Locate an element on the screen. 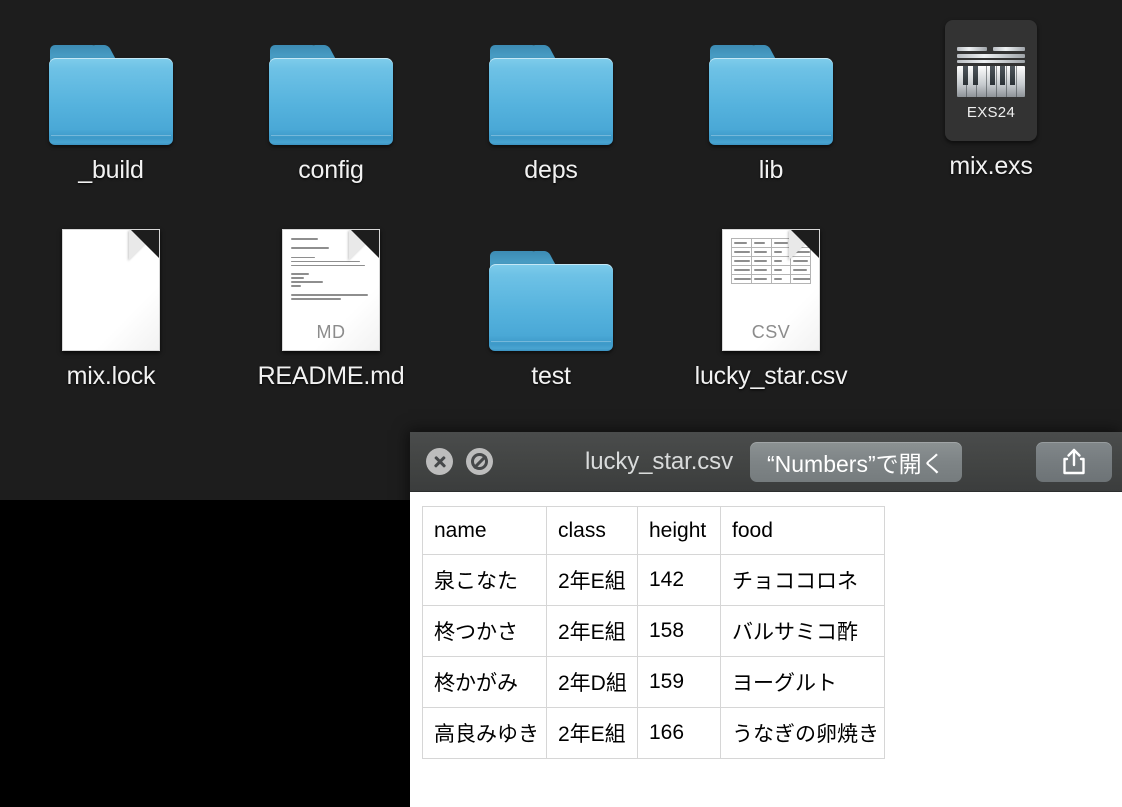  blank-document-icon is located at coordinates (111, 288).